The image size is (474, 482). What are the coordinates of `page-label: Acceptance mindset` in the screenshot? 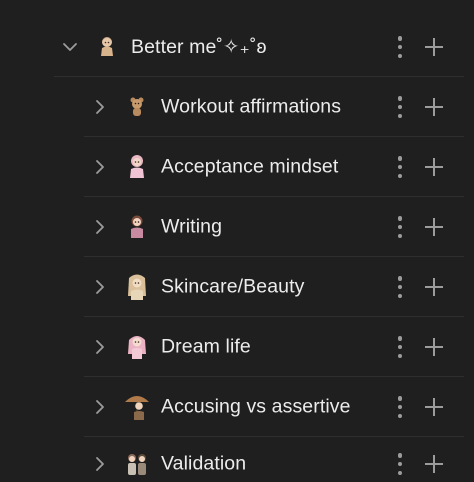 It's located at (250, 166).